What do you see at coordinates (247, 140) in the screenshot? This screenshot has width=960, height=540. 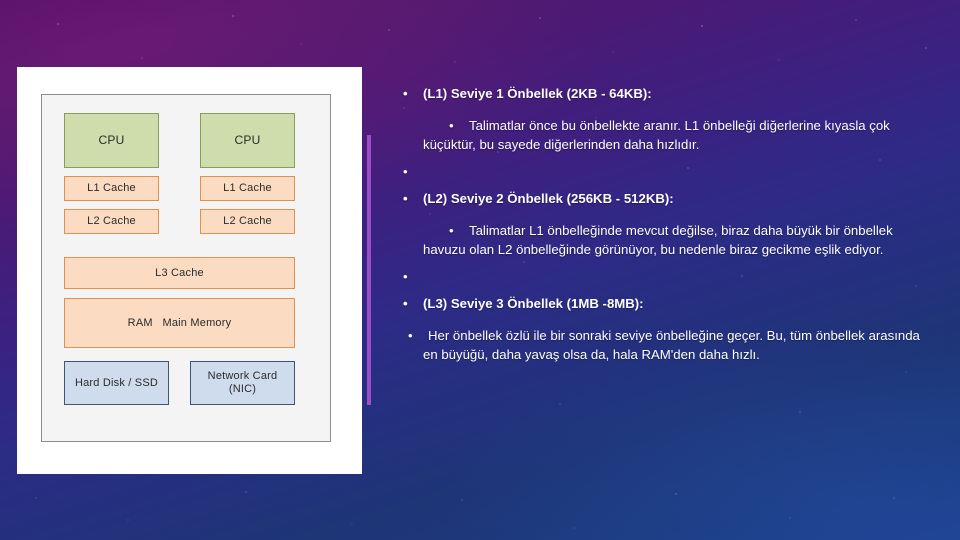 I see `diagram-node-cpu-right: CPU` at bounding box center [247, 140].